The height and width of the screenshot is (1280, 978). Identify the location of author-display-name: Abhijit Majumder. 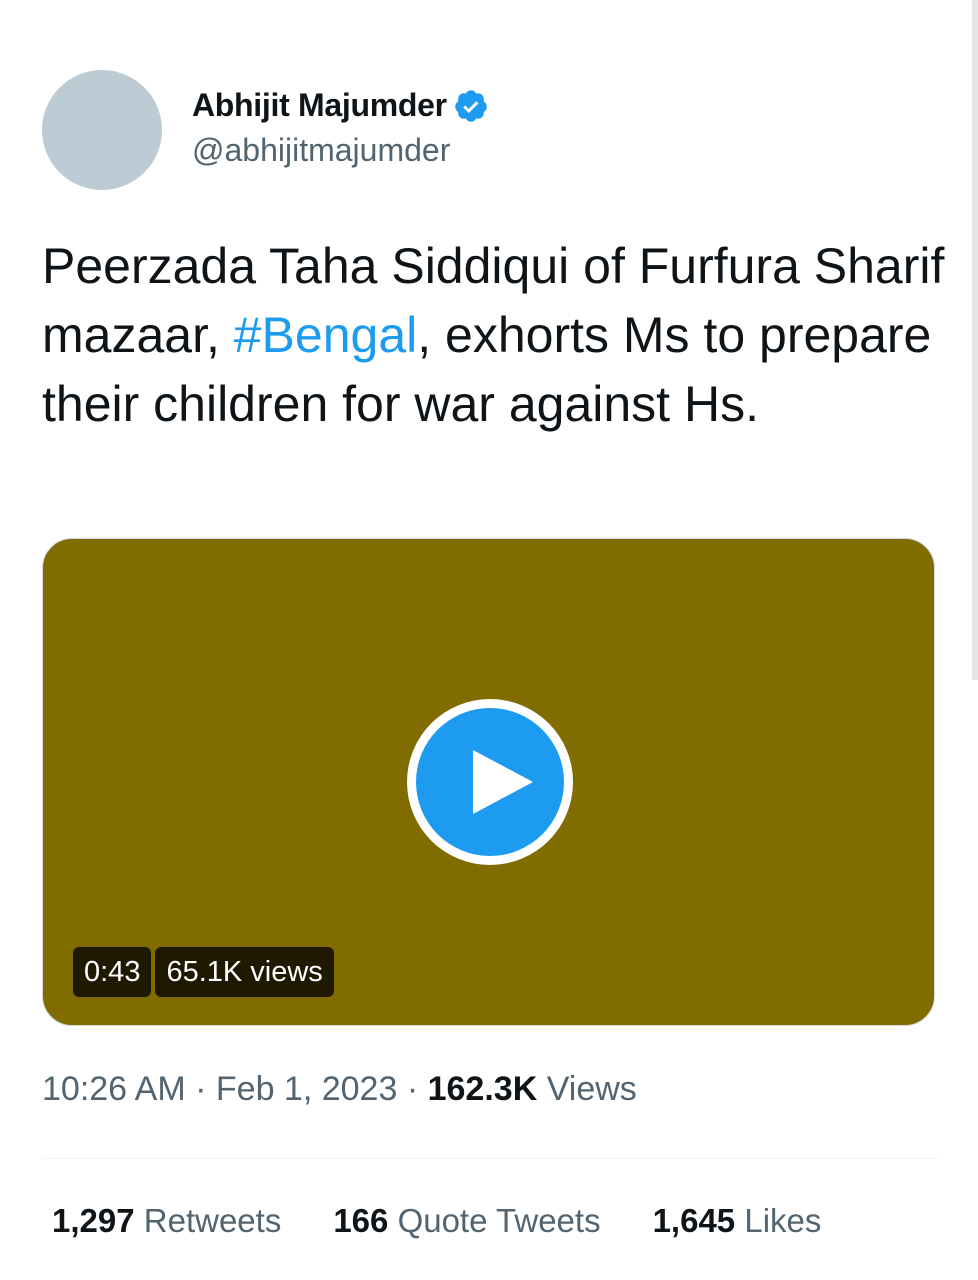
(319, 105).